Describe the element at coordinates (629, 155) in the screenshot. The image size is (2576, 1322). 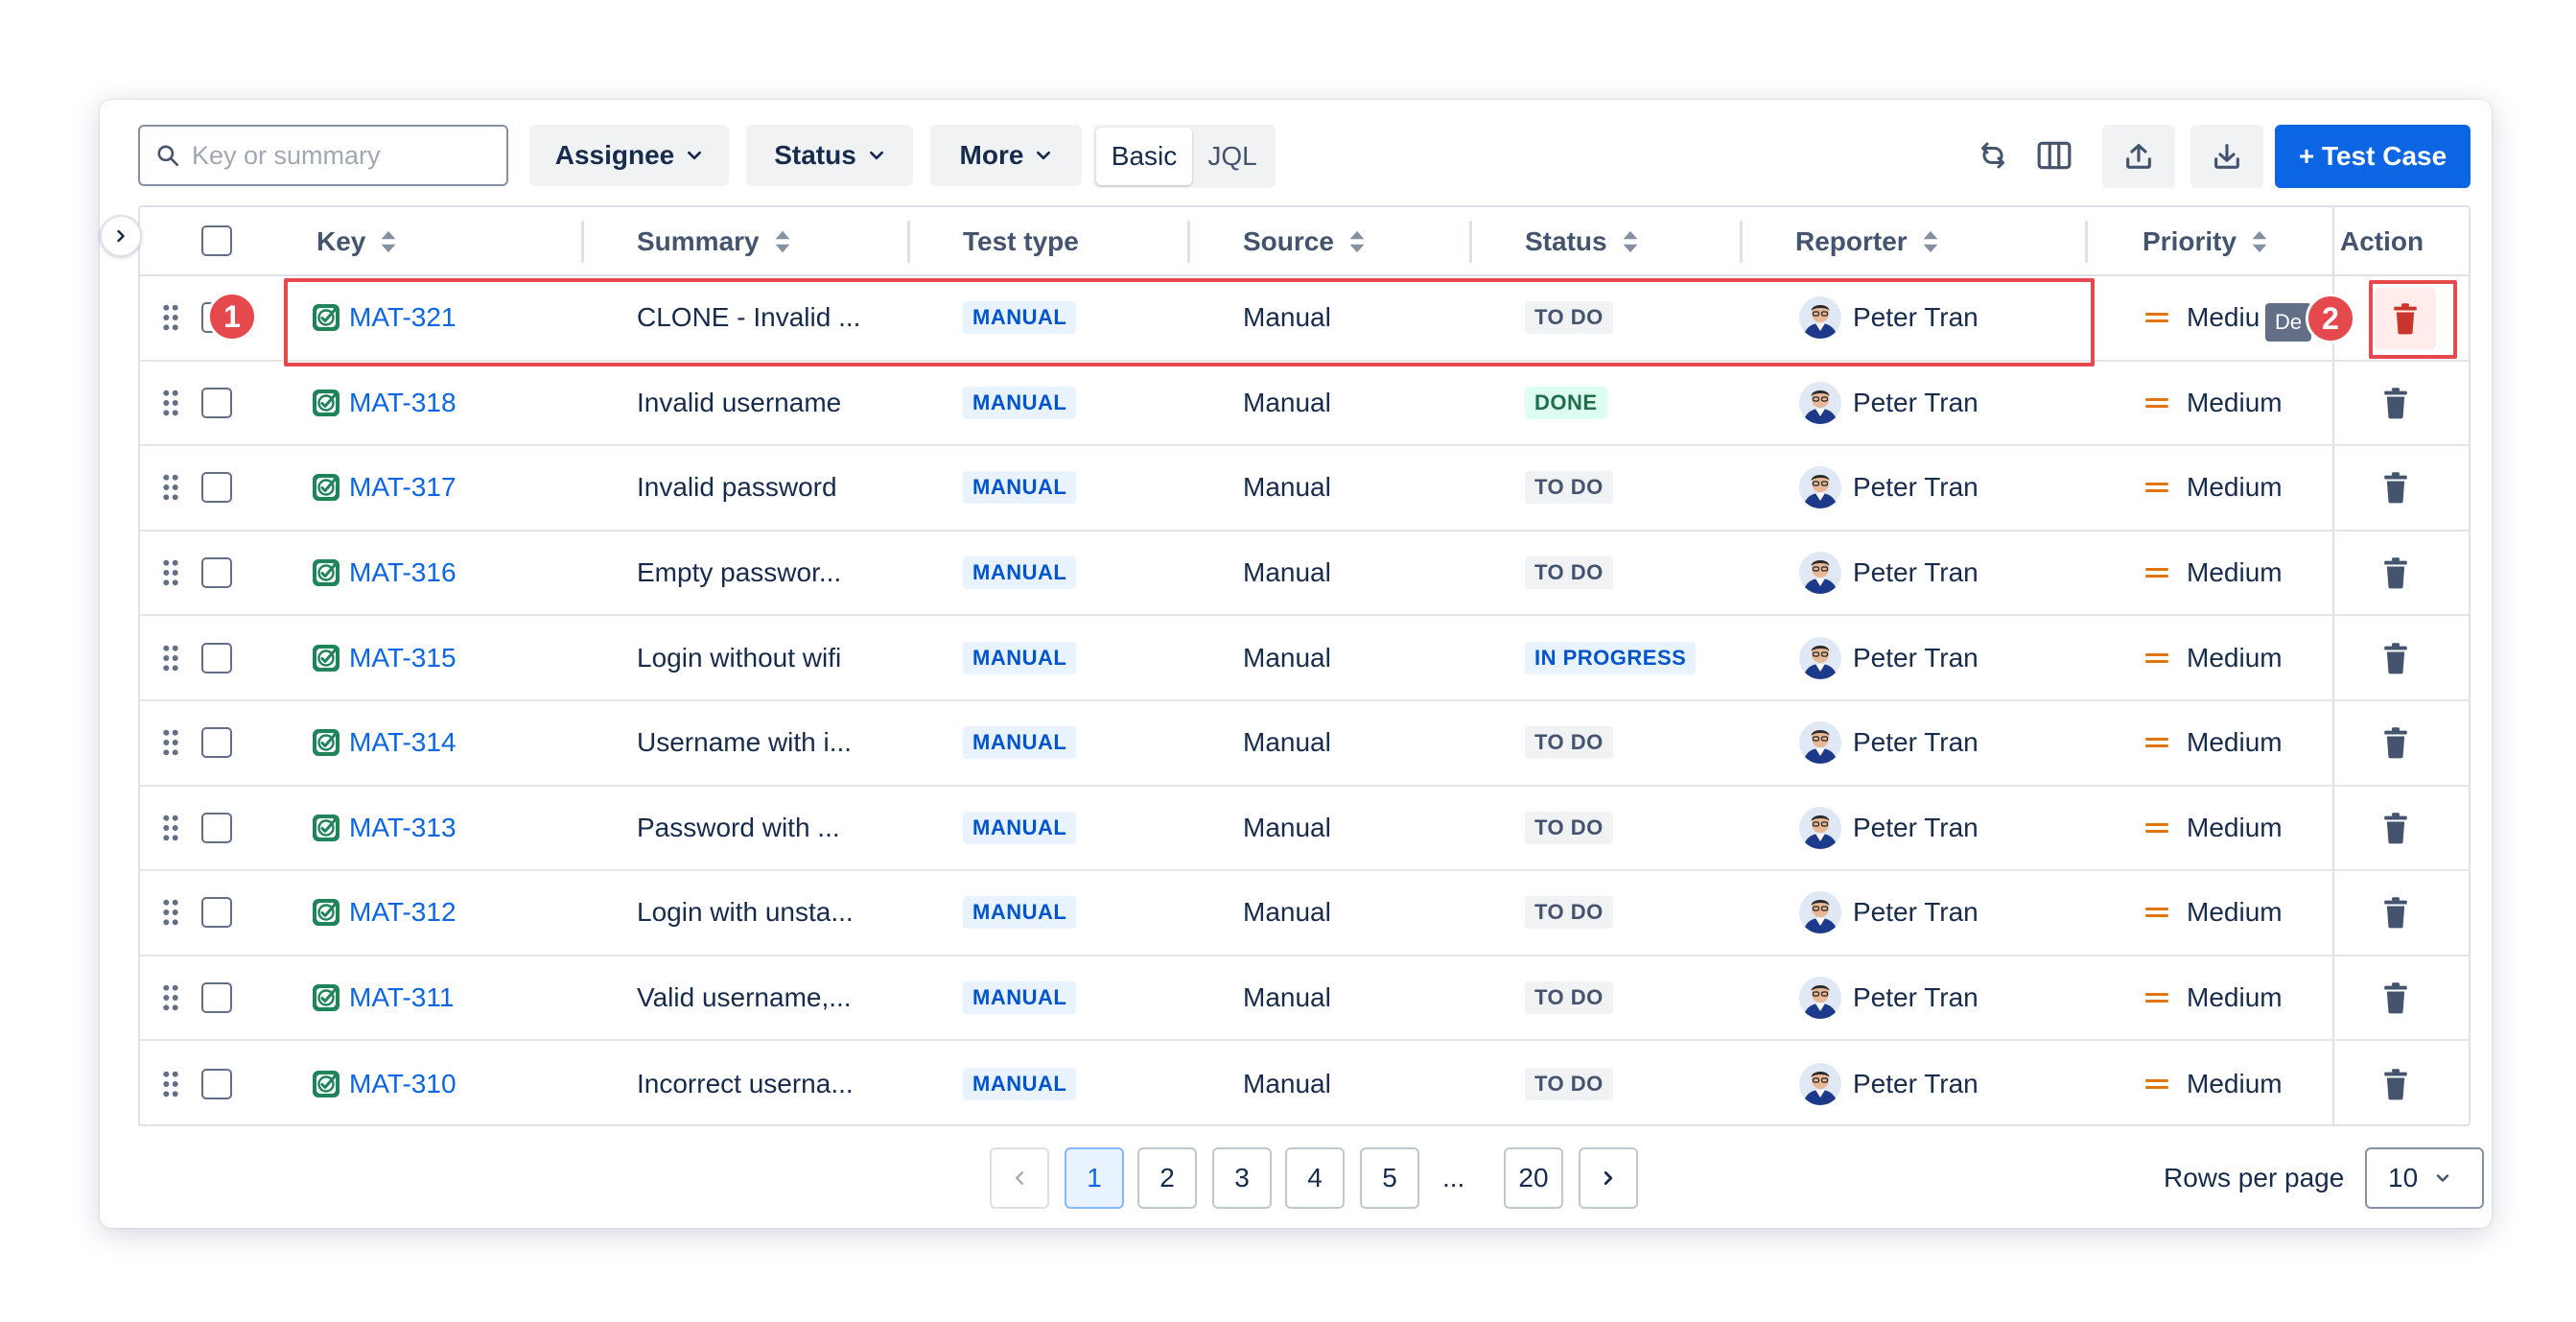
I see `assignee-filter-button: Assignee` at that location.